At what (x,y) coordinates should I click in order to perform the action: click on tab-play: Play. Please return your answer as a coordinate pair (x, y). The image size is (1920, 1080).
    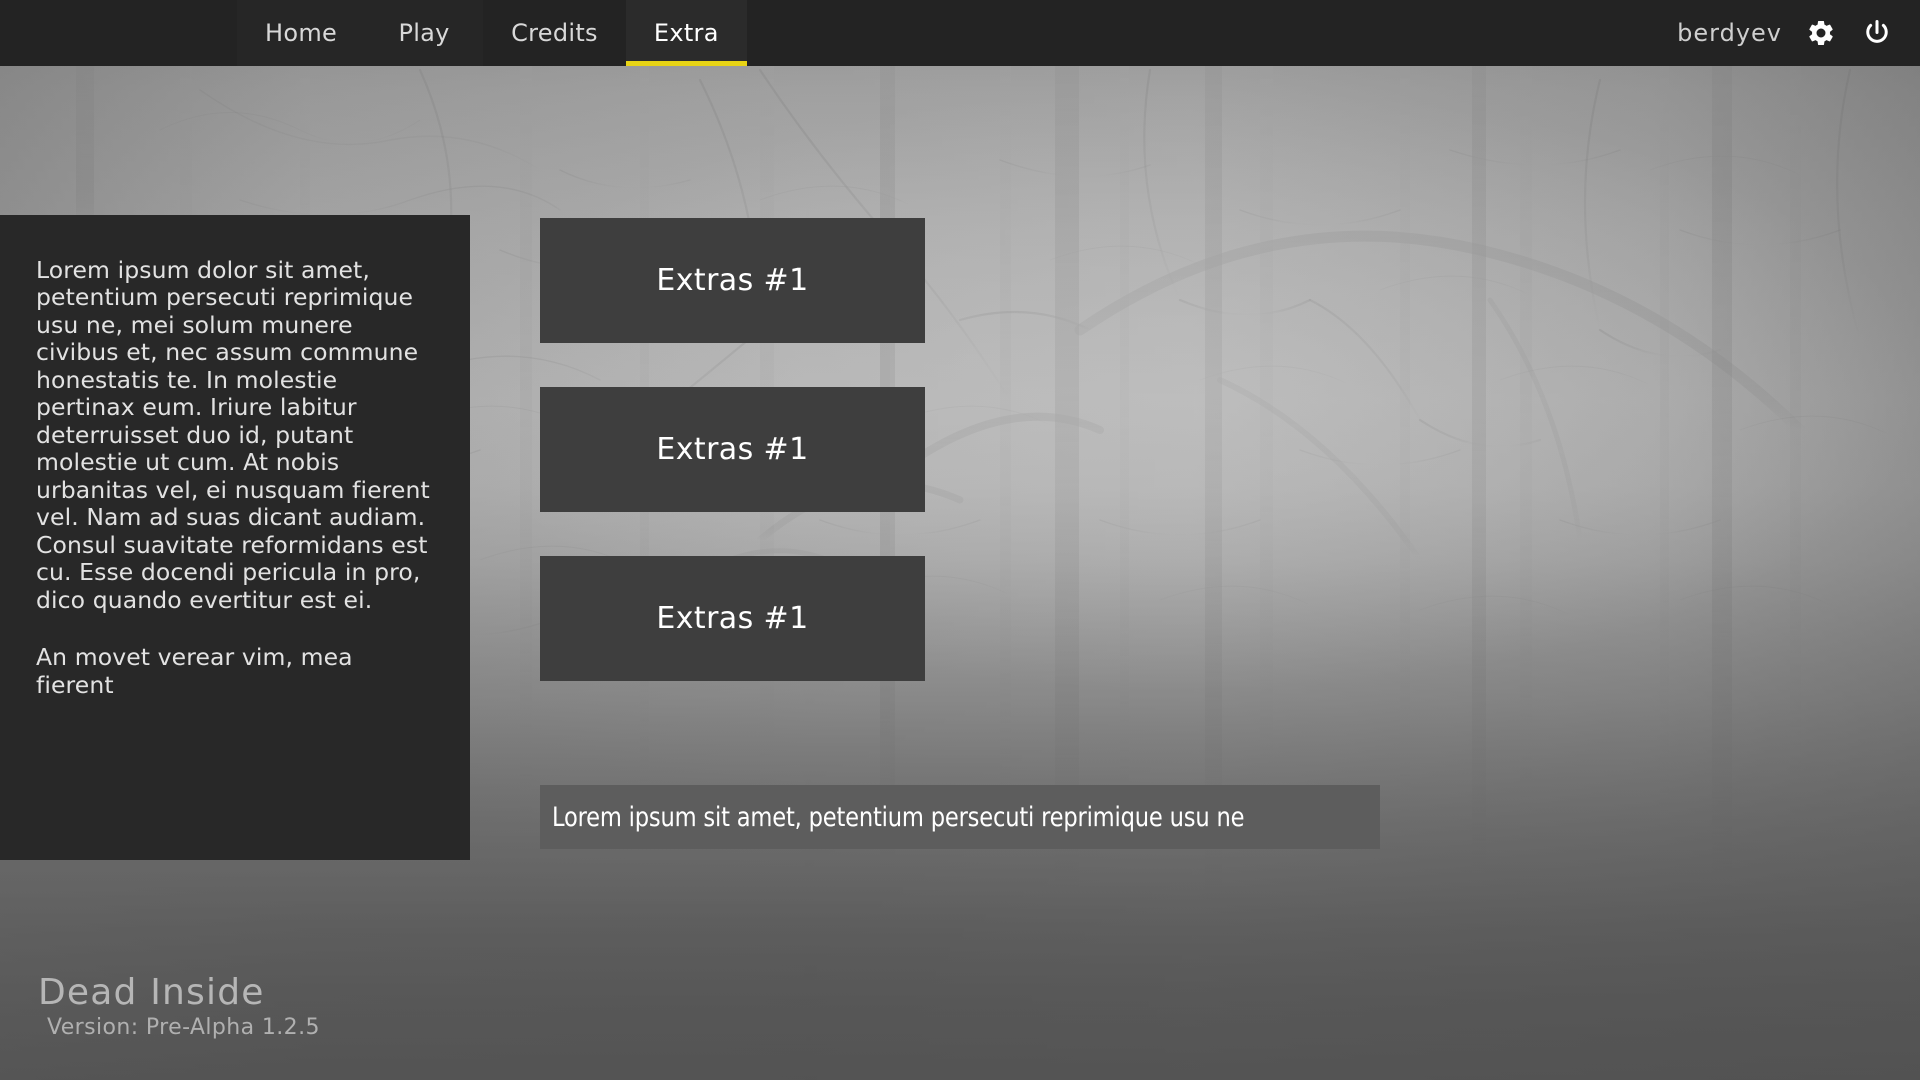
    Looking at the image, I should click on (424, 33).